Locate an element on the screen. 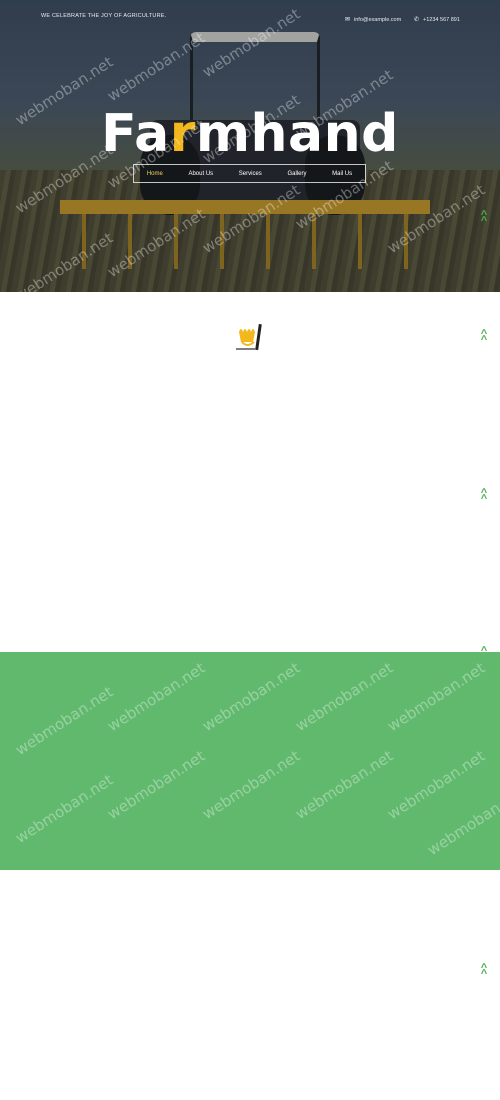 The height and width of the screenshot is (1100, 500). site-logo: Farmhand is located at coordinates (250, 134).